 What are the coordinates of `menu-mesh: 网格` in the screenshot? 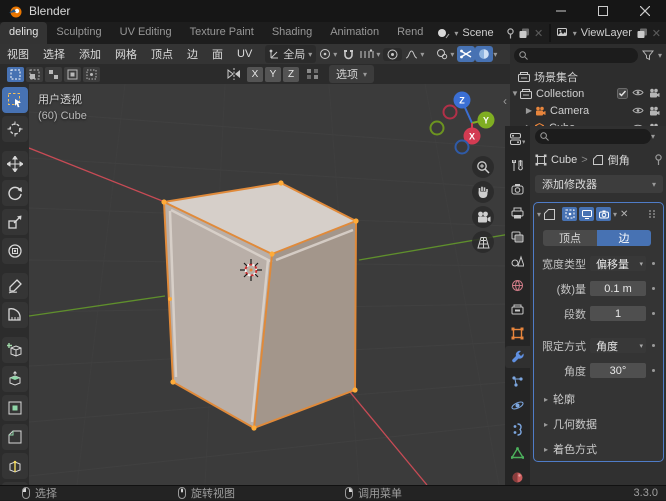 It's located at (126, 54).